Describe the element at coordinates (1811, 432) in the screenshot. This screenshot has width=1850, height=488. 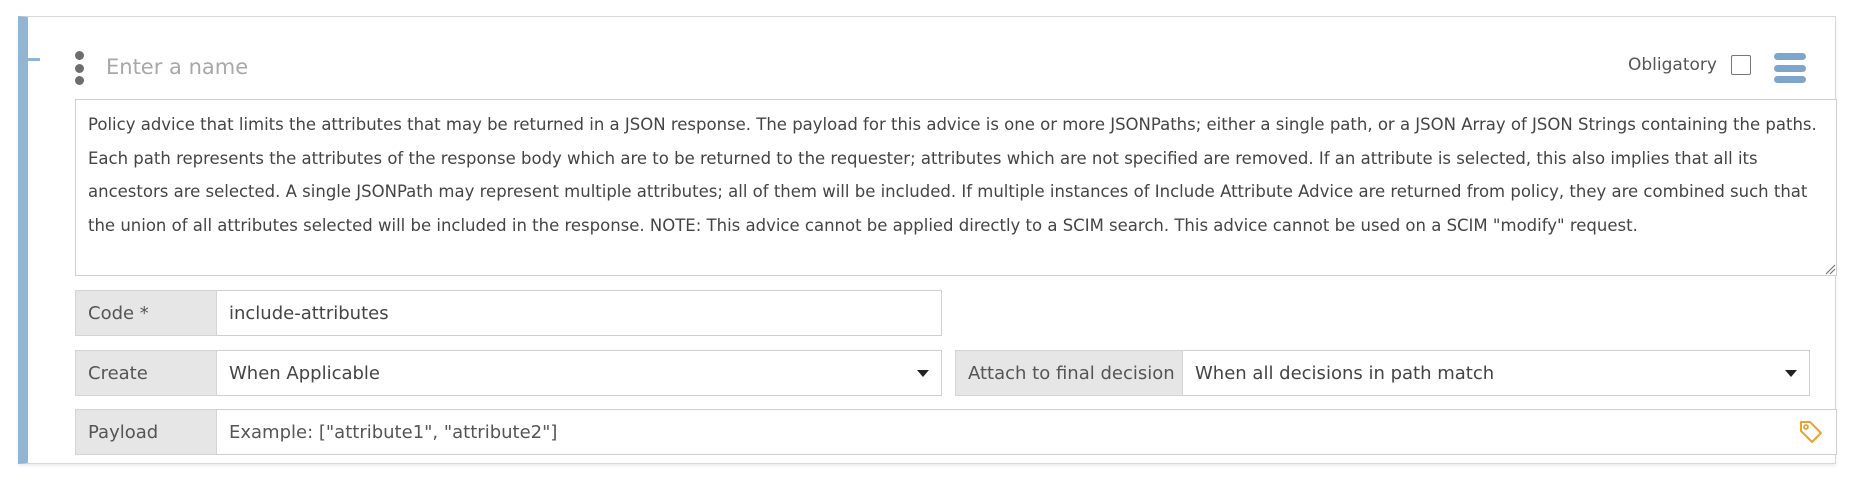
I see `tag-icon` at that location.